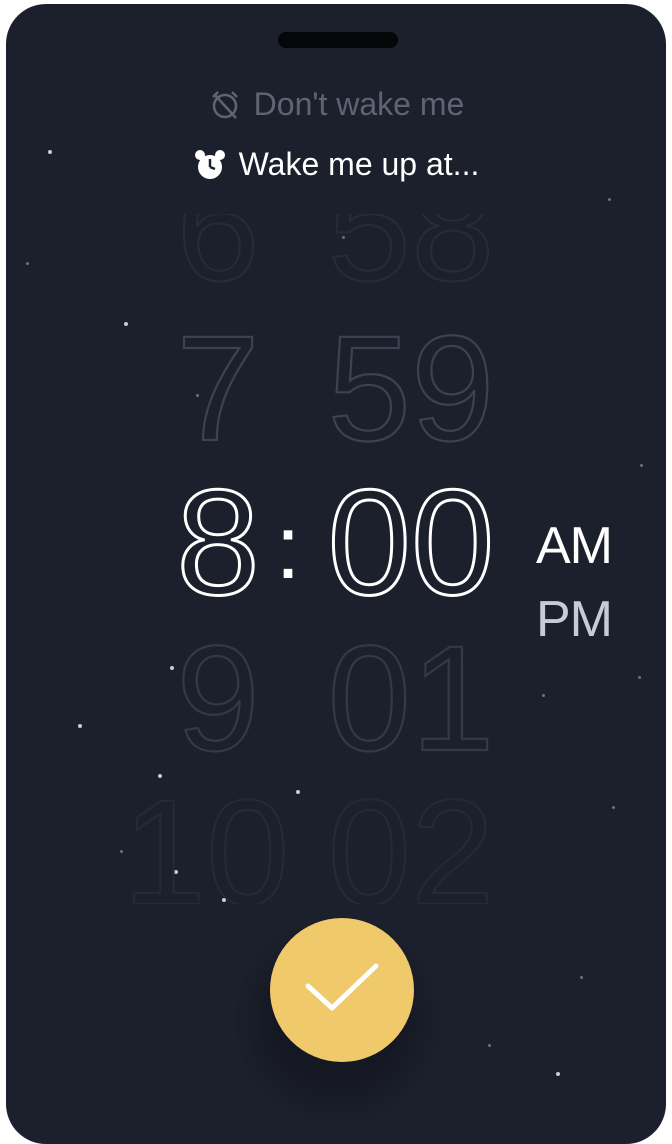 The height and width of the screenshot is (1144, 672). Describe the element at coordinates (411, 835) in the screenshot. I see `minute-option-below-2: 02` at that location.